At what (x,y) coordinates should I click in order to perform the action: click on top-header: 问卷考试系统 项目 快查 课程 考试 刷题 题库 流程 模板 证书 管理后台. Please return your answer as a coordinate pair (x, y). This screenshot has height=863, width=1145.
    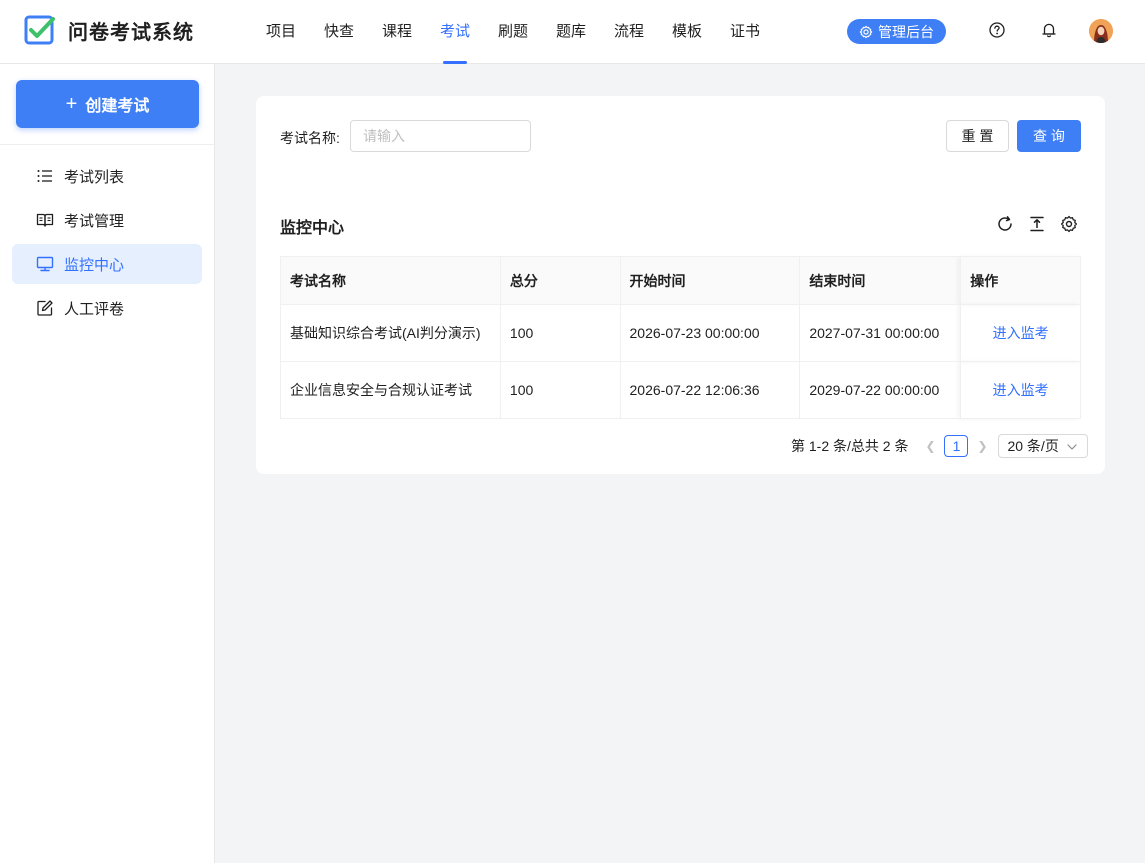
    Looking at the image, I should click on (572, 32).